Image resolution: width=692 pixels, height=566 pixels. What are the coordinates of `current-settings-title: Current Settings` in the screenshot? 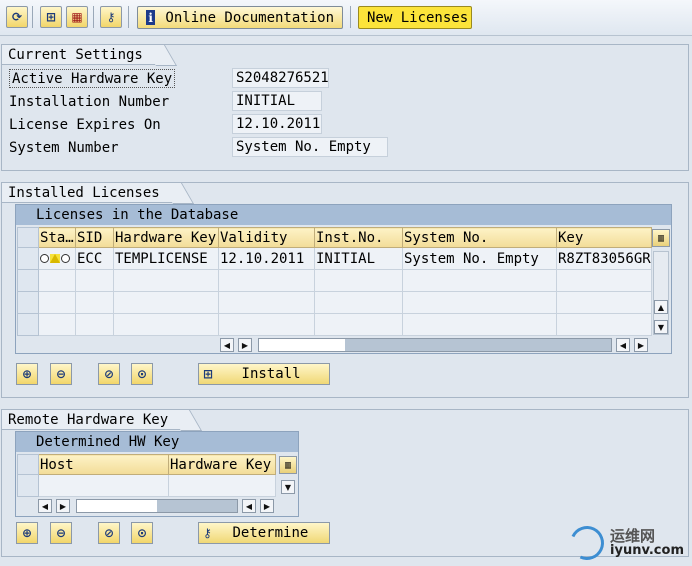 It's located at (82, 55).